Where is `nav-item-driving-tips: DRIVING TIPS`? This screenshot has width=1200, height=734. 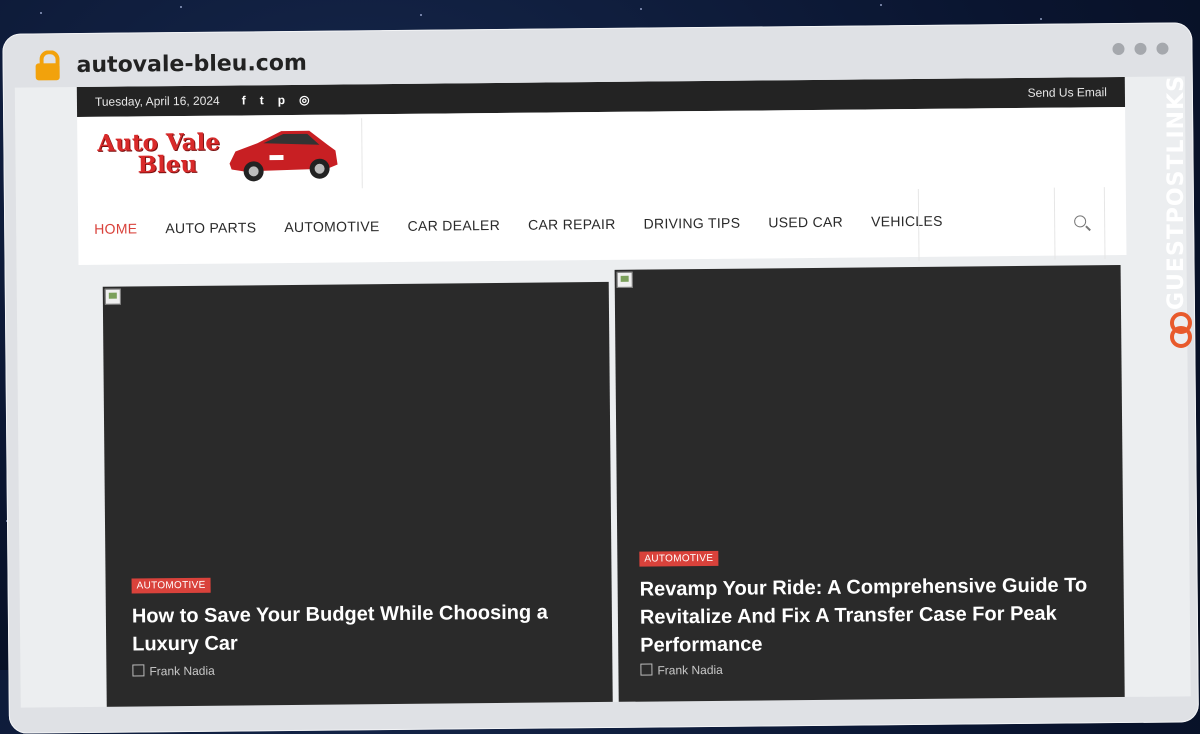 nav-item-driving-tips: DRIVING TIPS is located at coordinates (692, 223).